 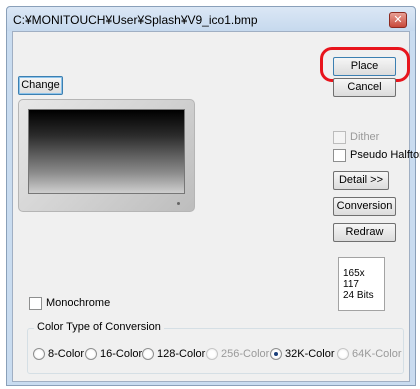 I want to click on dither-checkbox, so click(x=339, y=137).